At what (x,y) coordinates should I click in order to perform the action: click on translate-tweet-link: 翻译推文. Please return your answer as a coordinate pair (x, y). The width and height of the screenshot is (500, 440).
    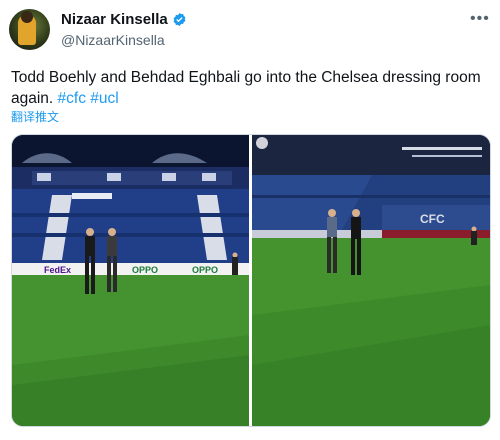
    Looking at the image, I should click on (35, 116).